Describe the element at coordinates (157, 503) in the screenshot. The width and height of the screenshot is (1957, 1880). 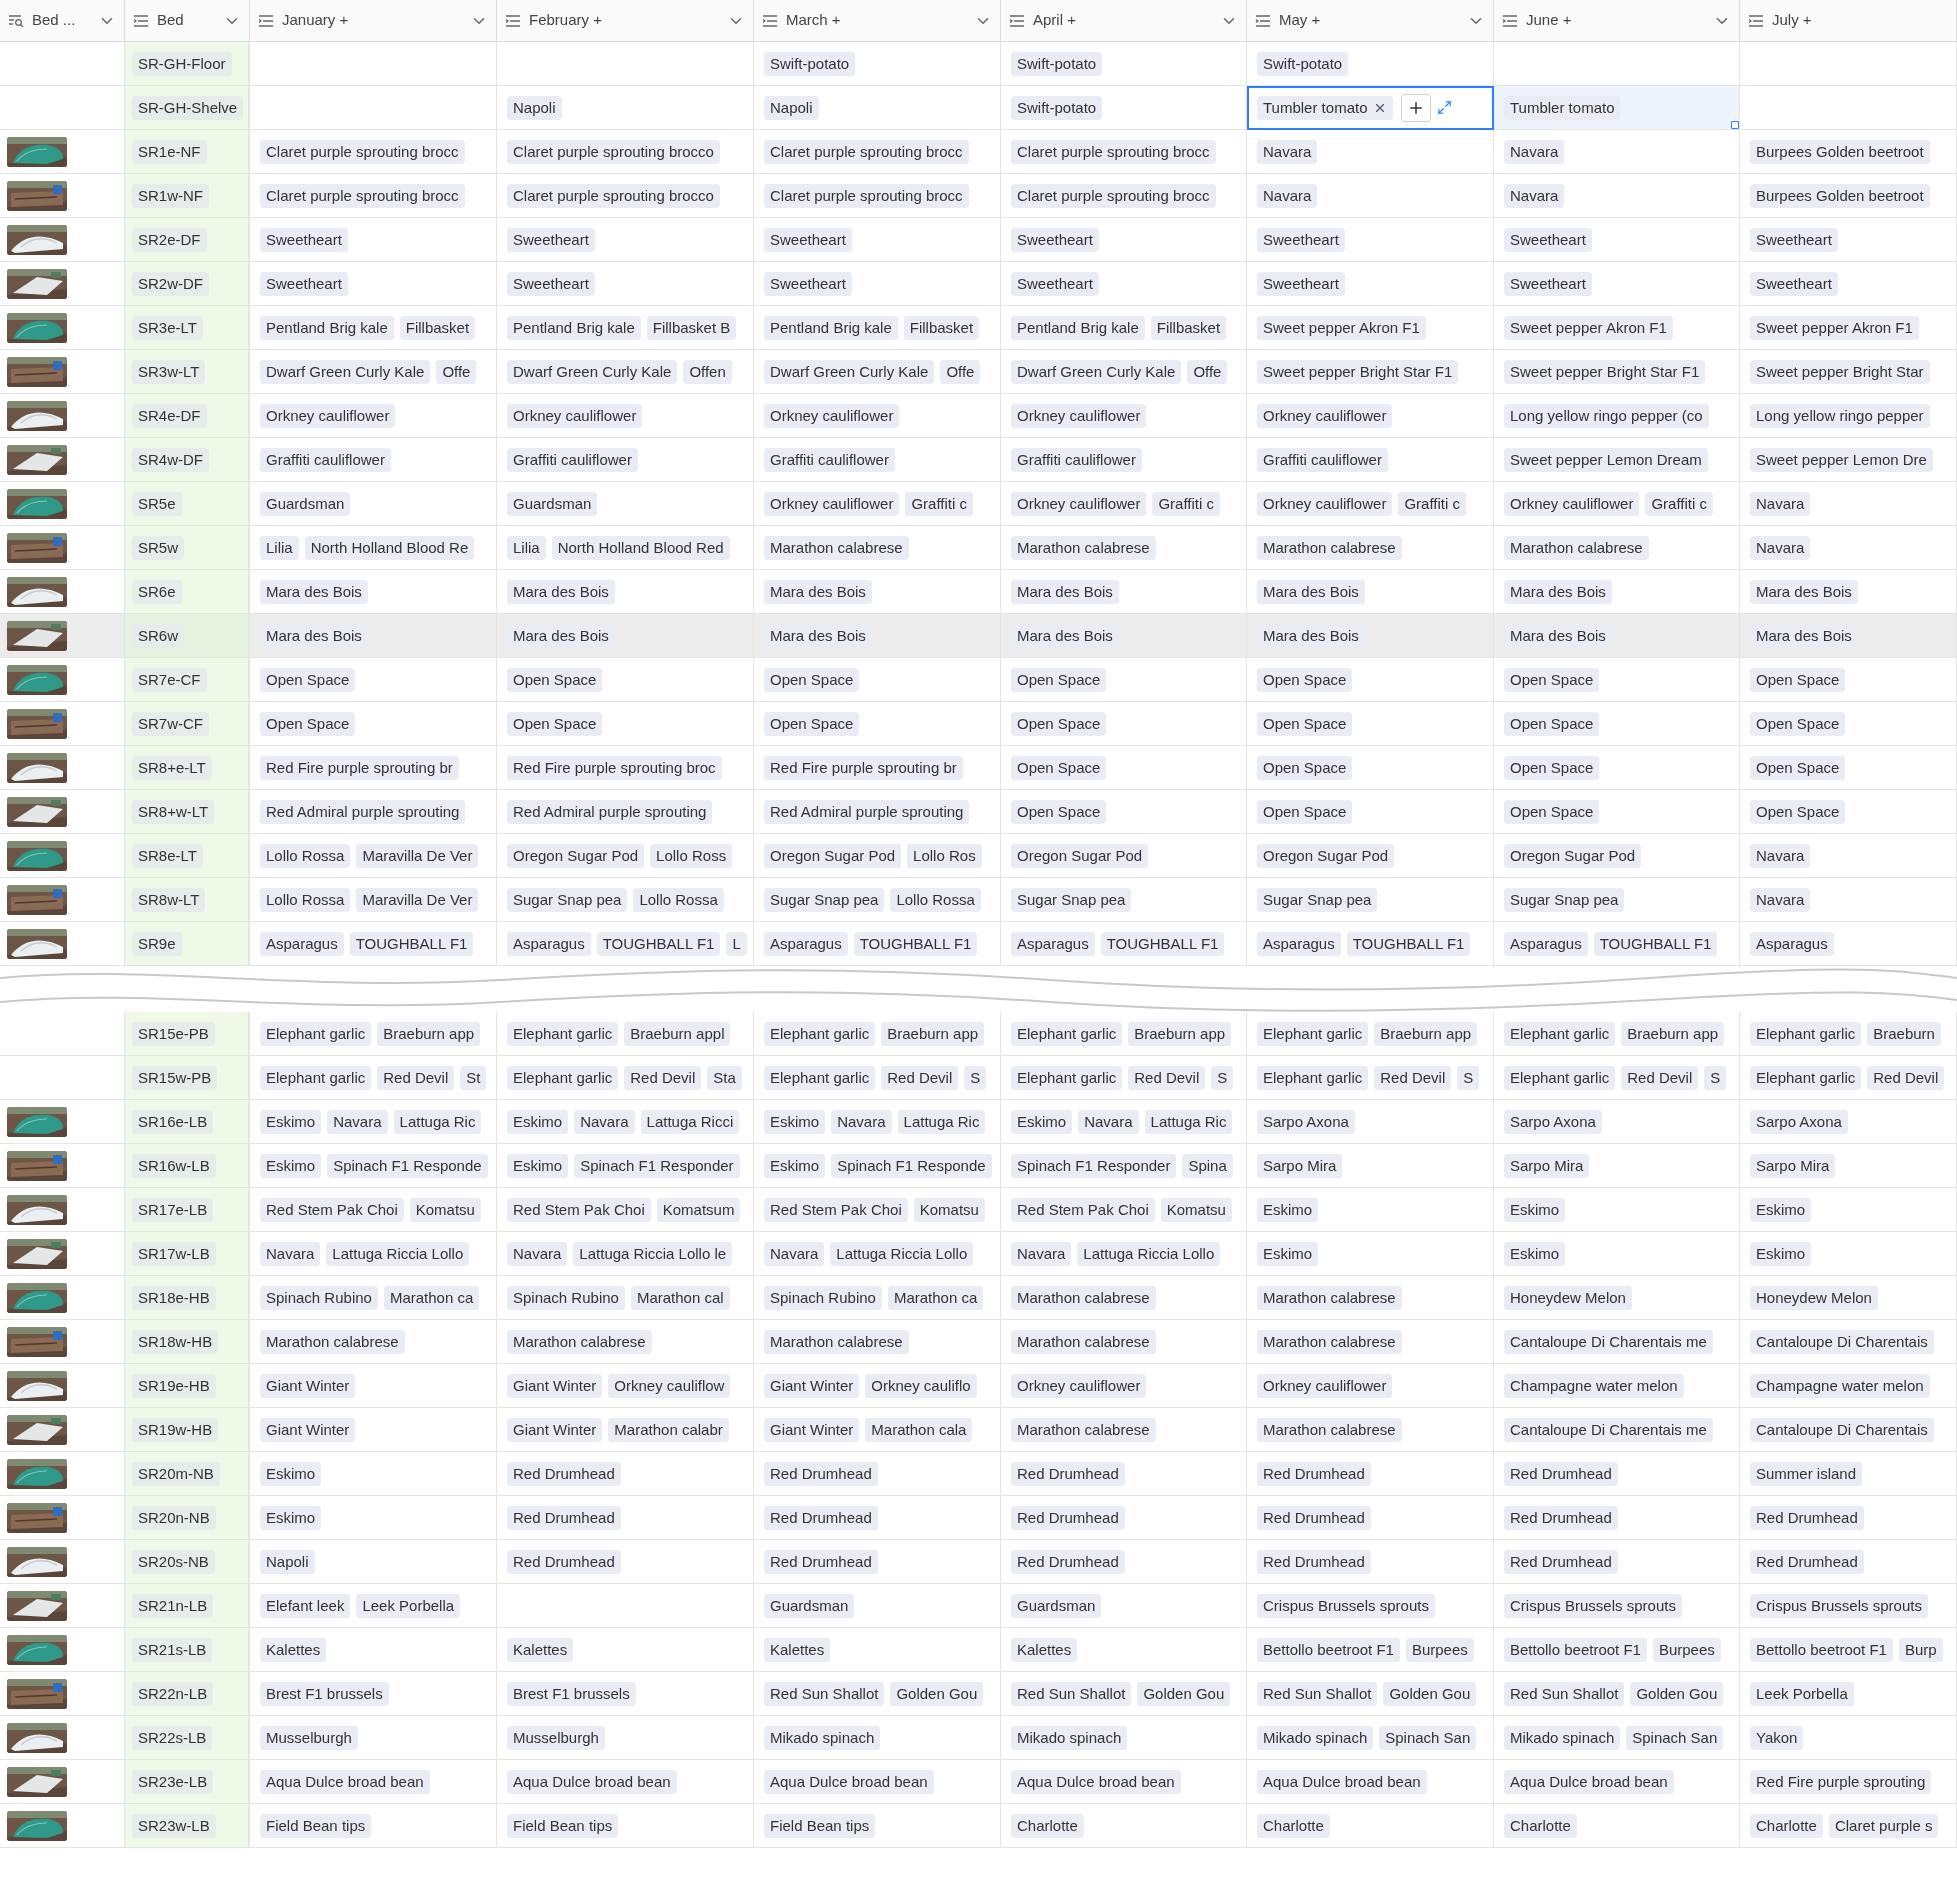
I see `bed-chip: SR5e` at that location.